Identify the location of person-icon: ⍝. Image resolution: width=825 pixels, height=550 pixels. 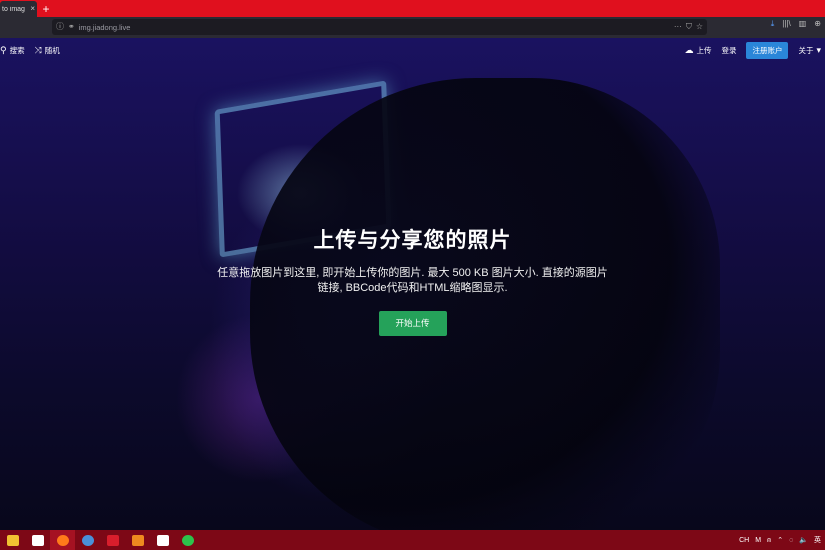
(769, 540).